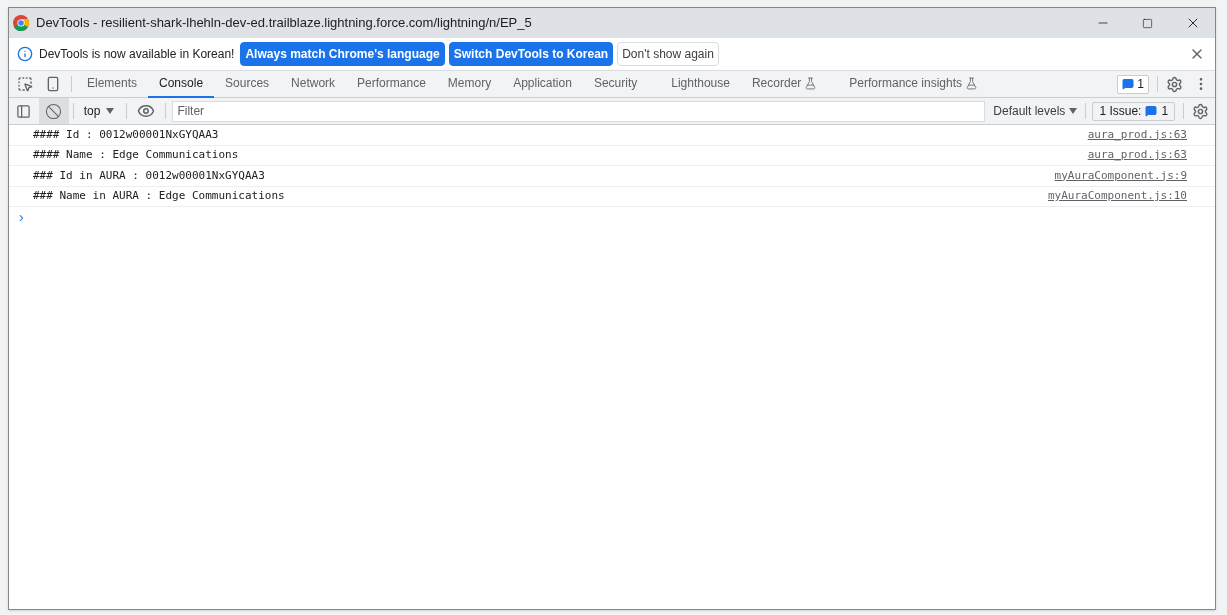 This screenshot has width=1227, height=615. Describe the element at coordinates (1120, 175) in the screenshot. I see `source-link: myAuraComponent.js:9` at that location.